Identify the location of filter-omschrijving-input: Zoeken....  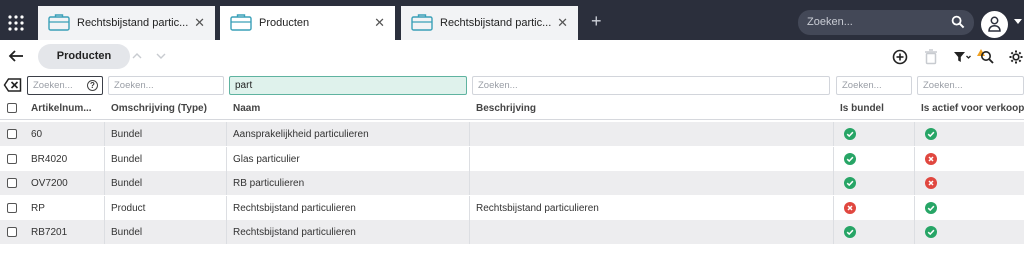
(166, 85).